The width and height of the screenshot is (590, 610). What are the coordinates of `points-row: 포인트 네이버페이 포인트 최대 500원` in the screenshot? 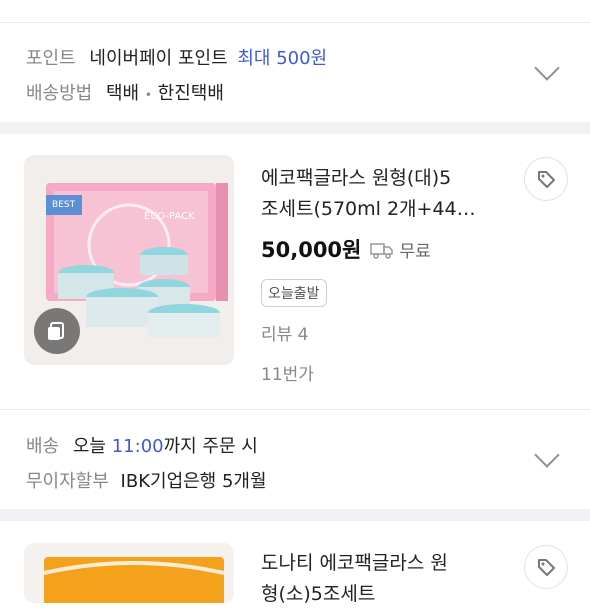 It's located at (176, 57).